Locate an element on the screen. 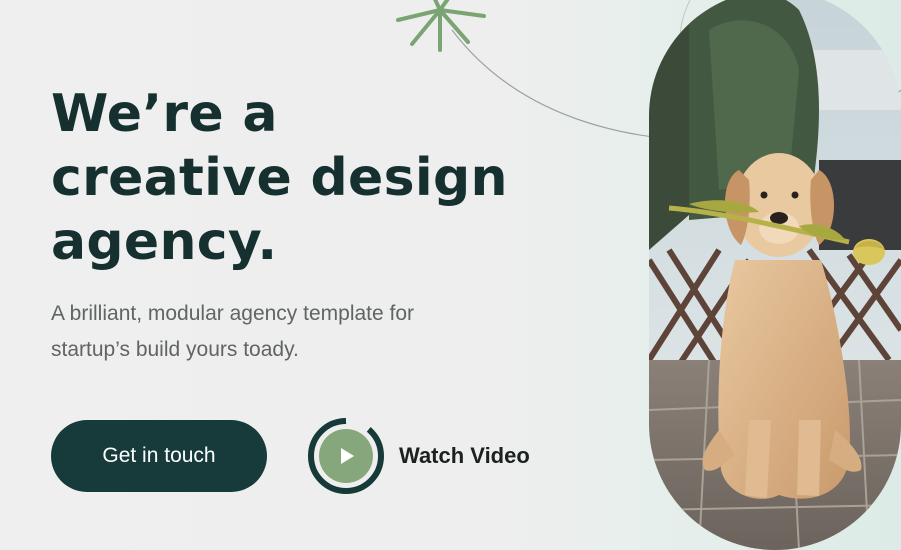  hero-subtitle-line: A brilliant, modular agency template for is located at coordinates (233, 313).